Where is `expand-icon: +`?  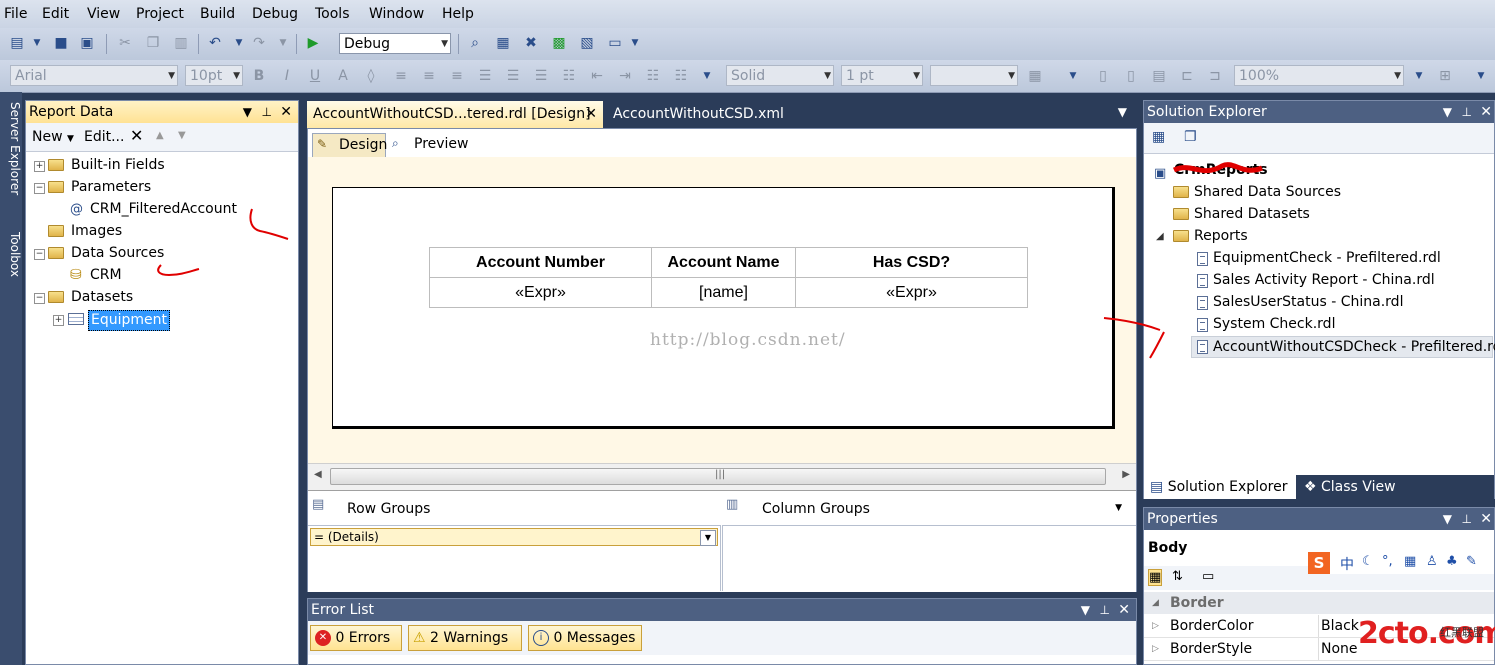
expand-icon: + is located at coordinates (58, 320).